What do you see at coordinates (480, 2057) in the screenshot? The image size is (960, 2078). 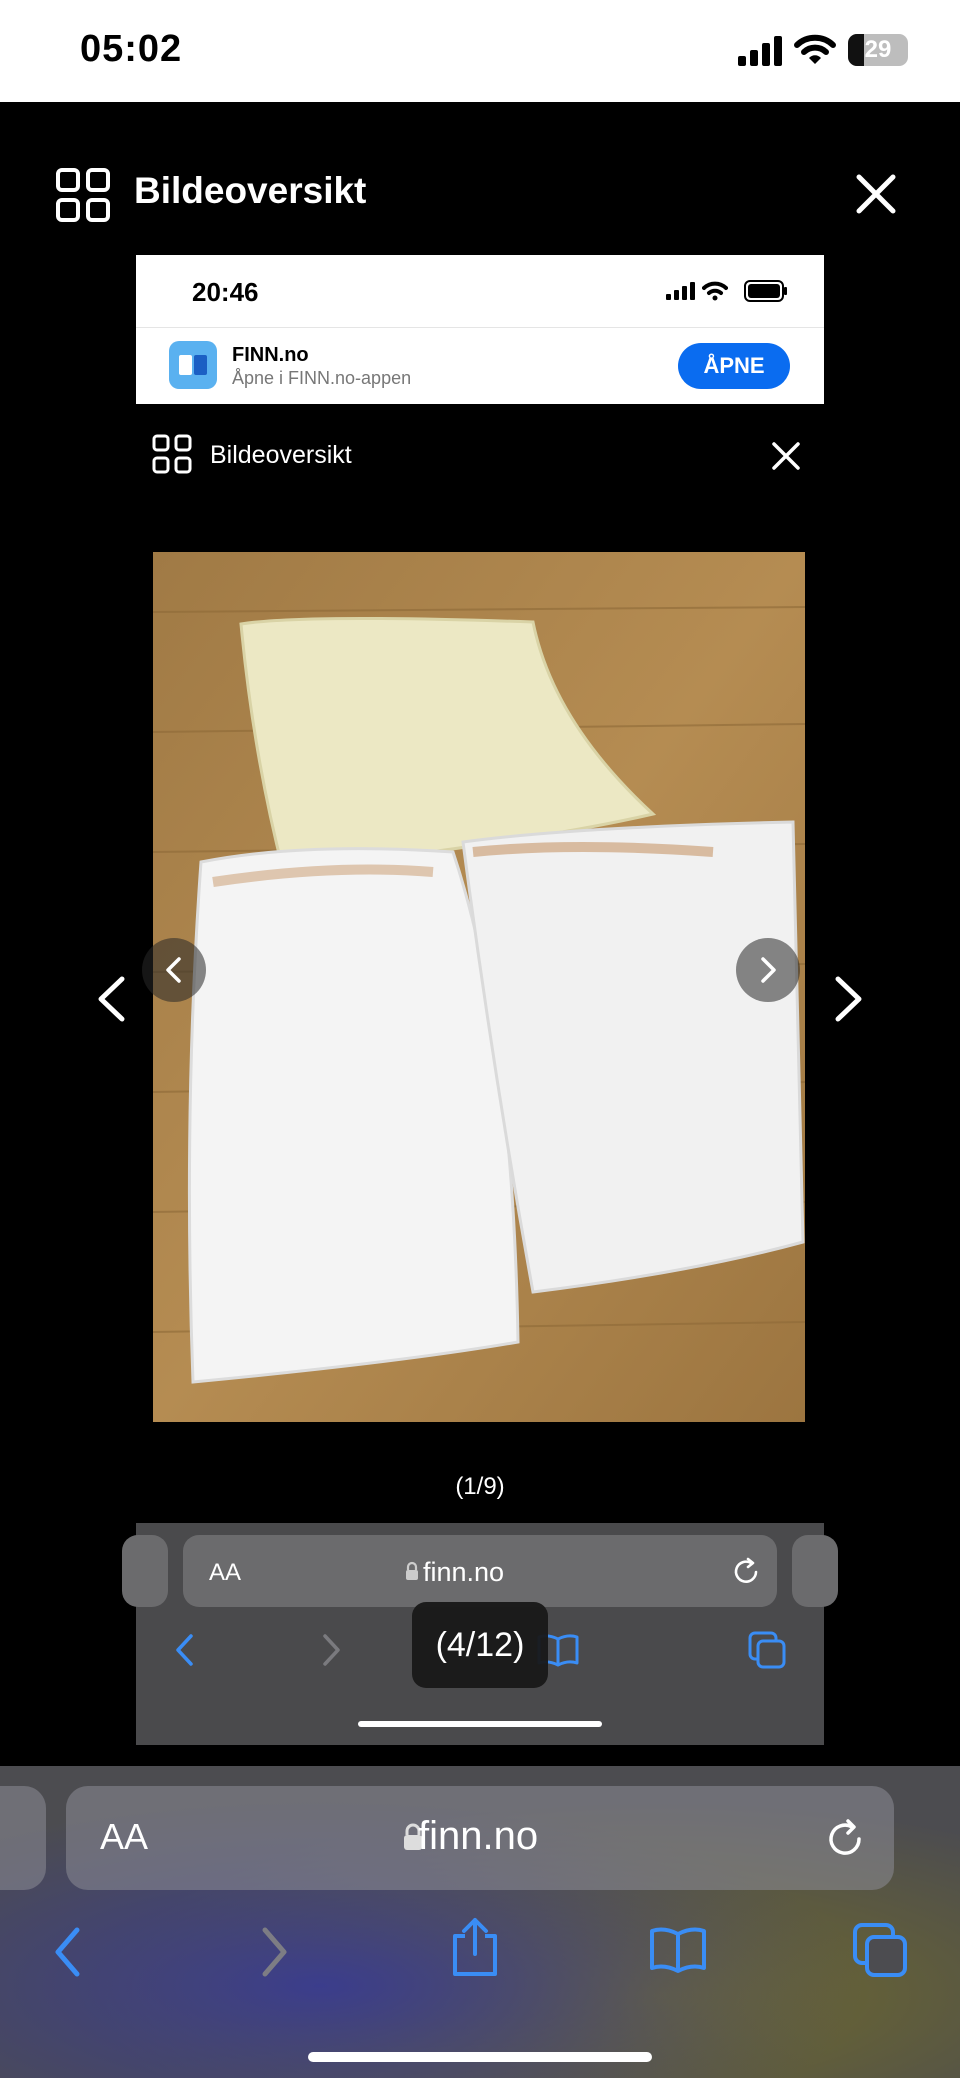 I see `home-indicator` at bounding box center [480, 2057].